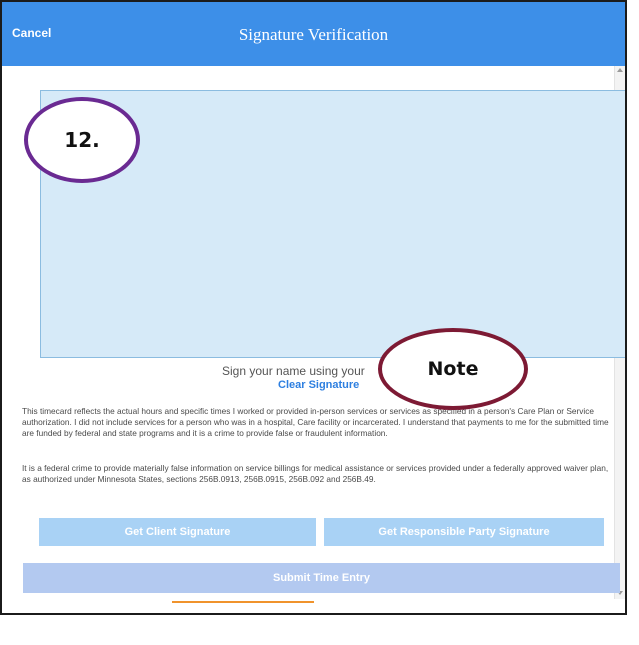 Image resolution: width=639 pixels, height=645 pixels. Describe the element at coordinates (453, 369) in the screenshot. I see `note-annotation: Note` at that location.